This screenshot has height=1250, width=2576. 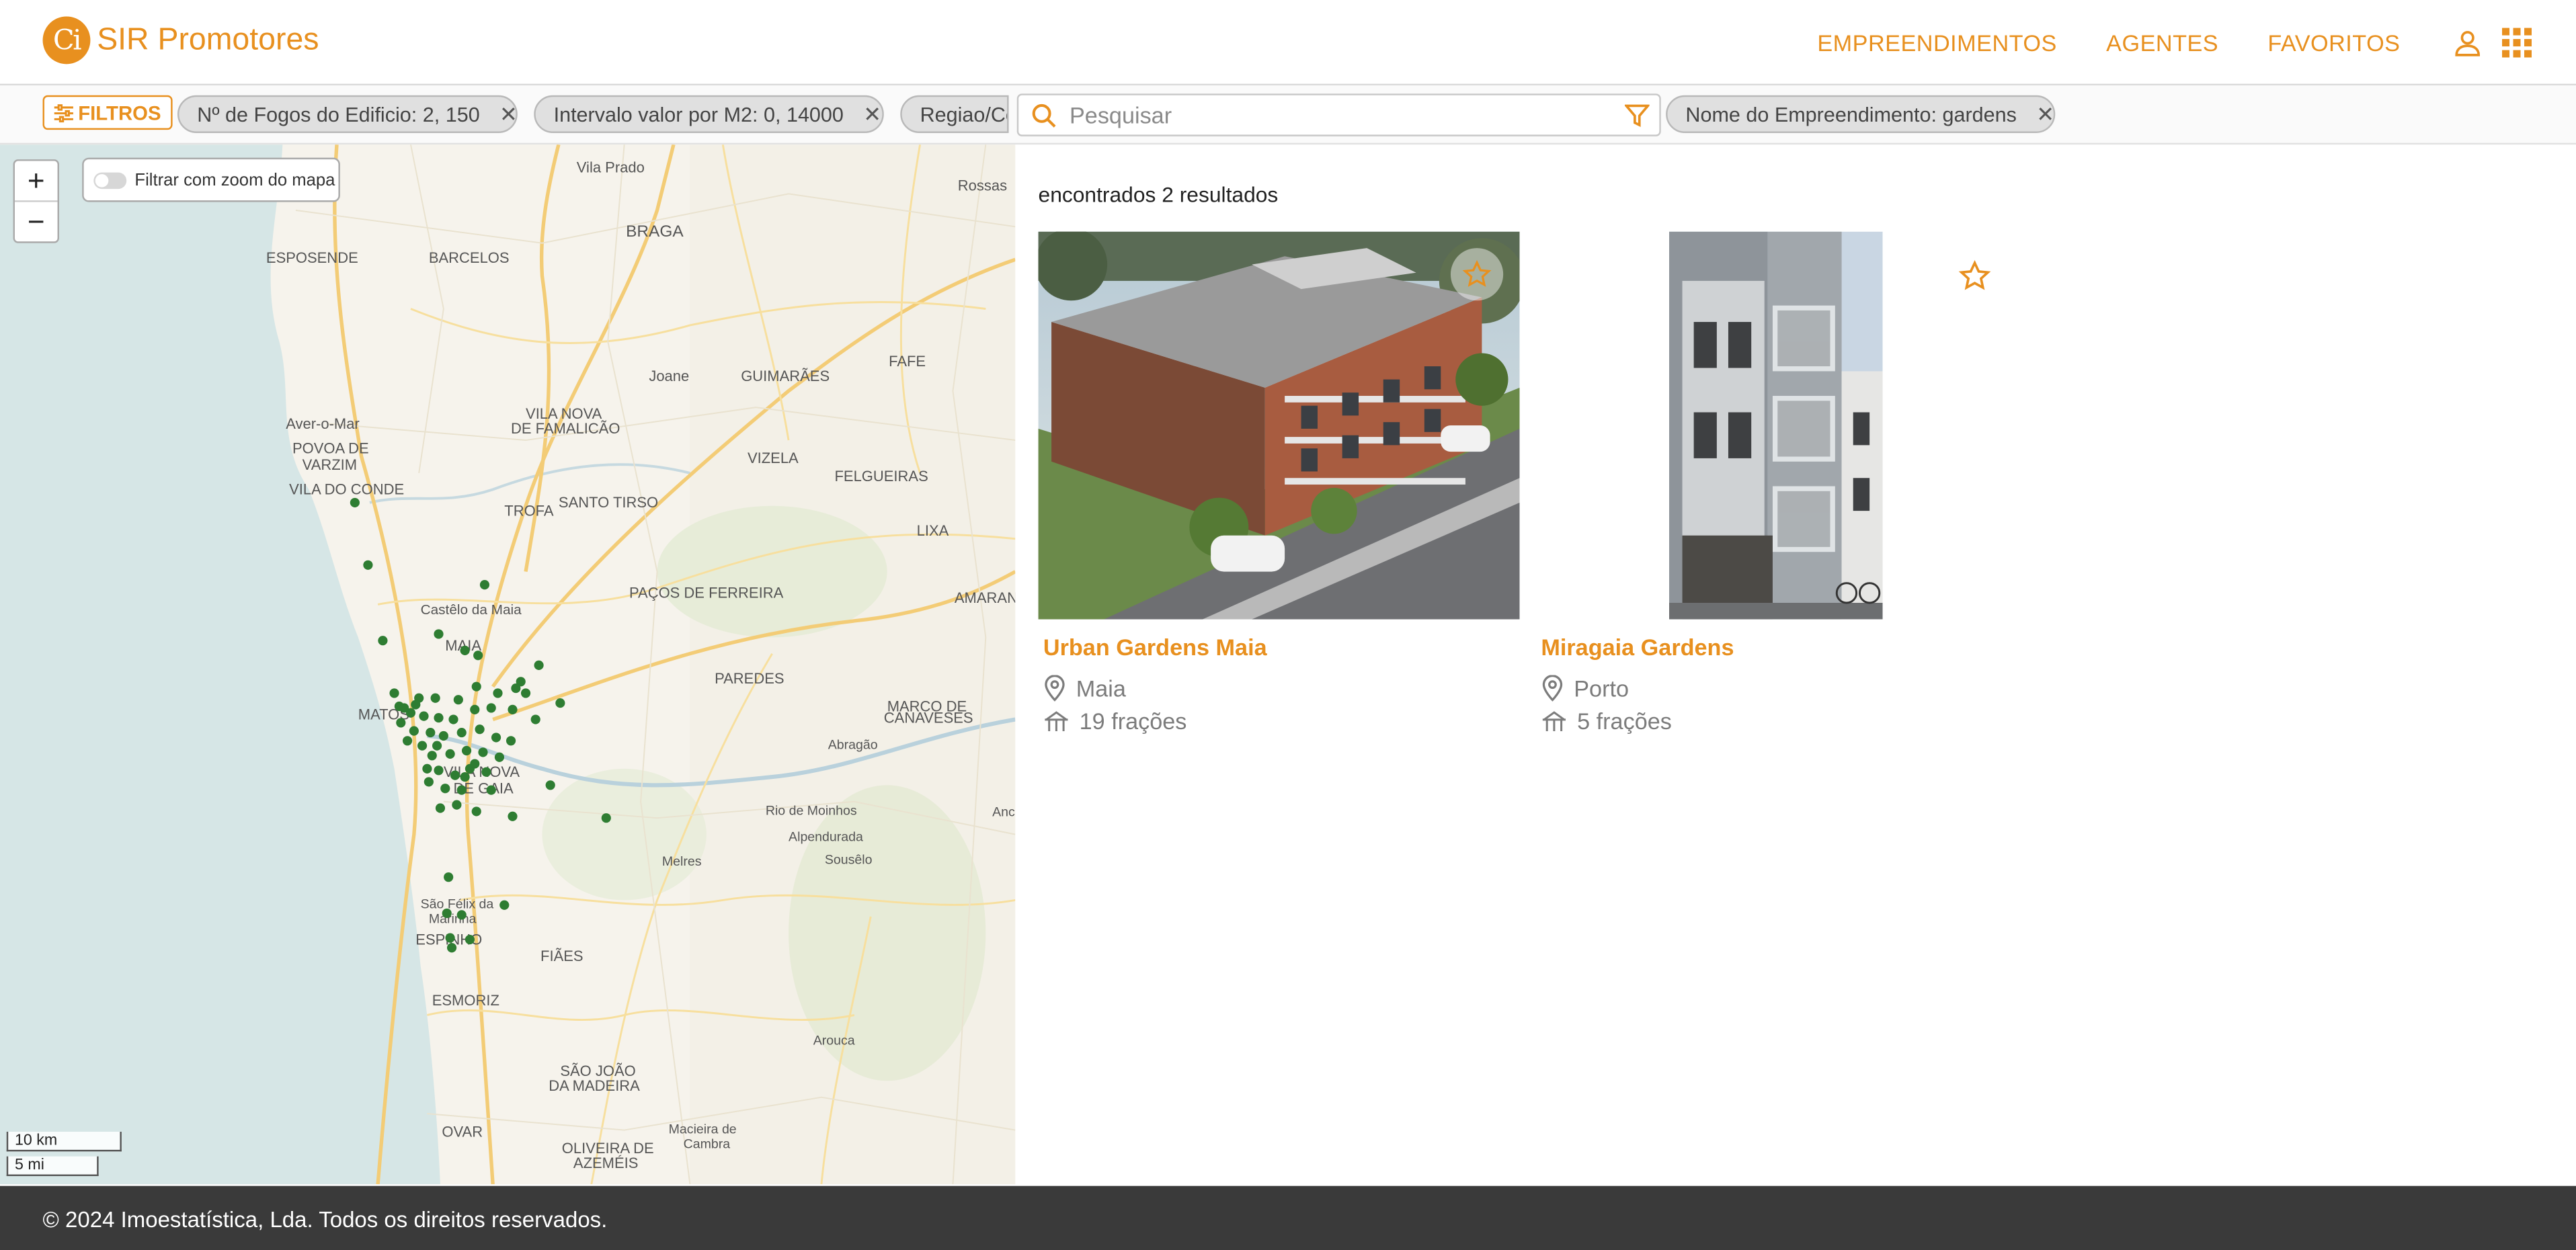 What do you see at coordinates (881, 476) in the screenshot?
I see `map-label: FELGUEIRAS` at bounding box center [881, 476].